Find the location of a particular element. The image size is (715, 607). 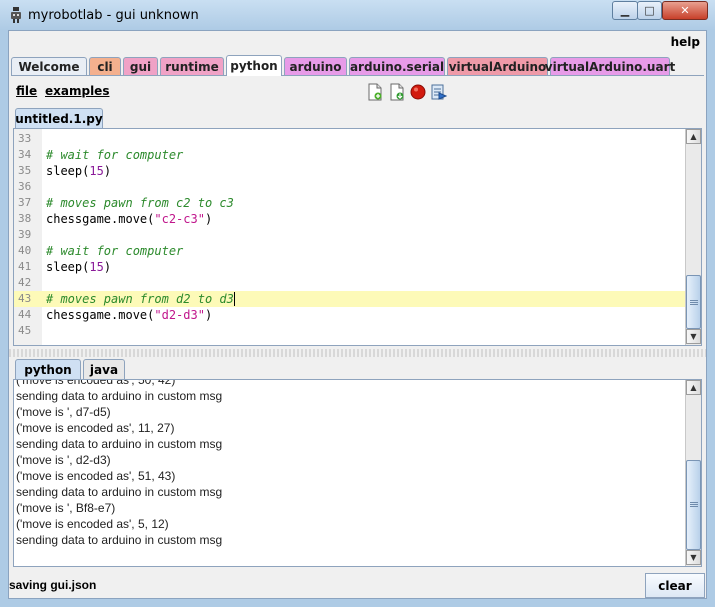

line-number: 40 is located at coordinates (25, 250).